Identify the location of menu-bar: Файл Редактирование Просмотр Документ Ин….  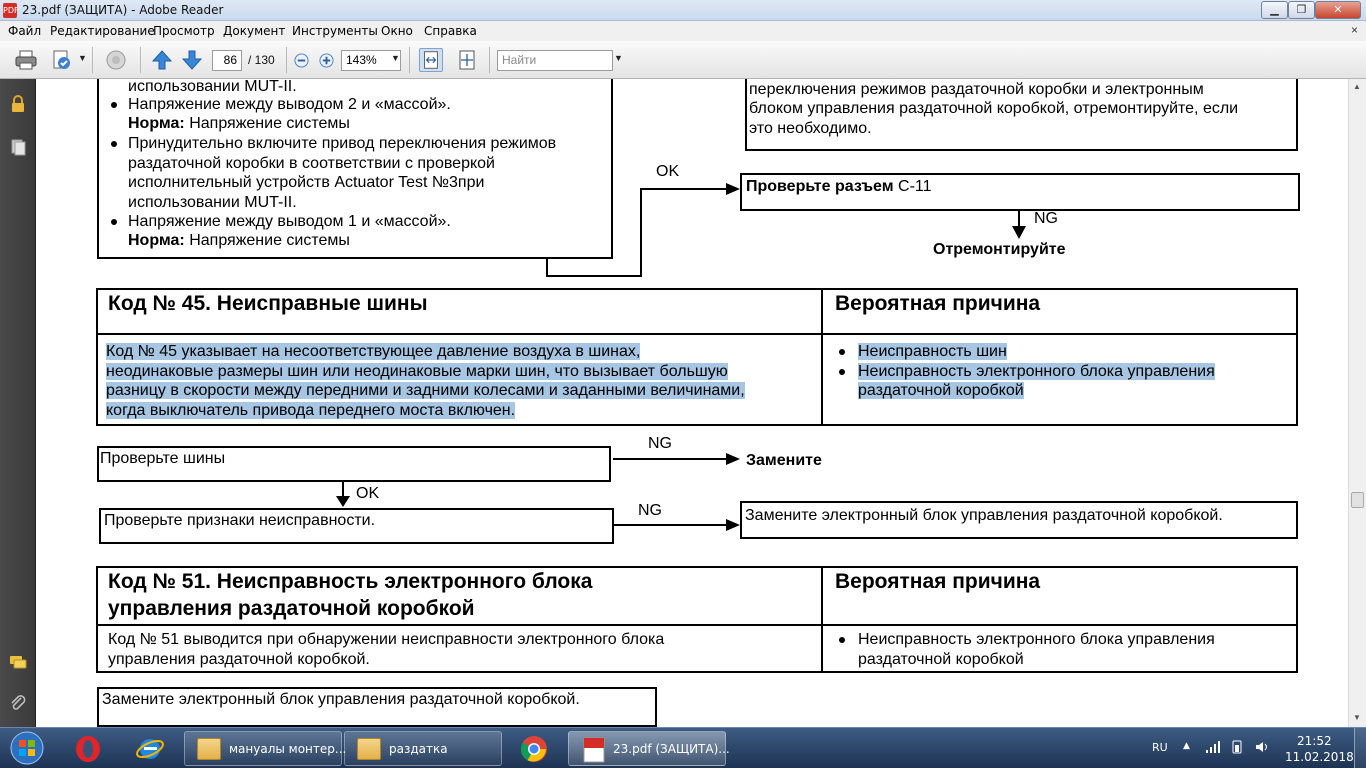
(683, 31).